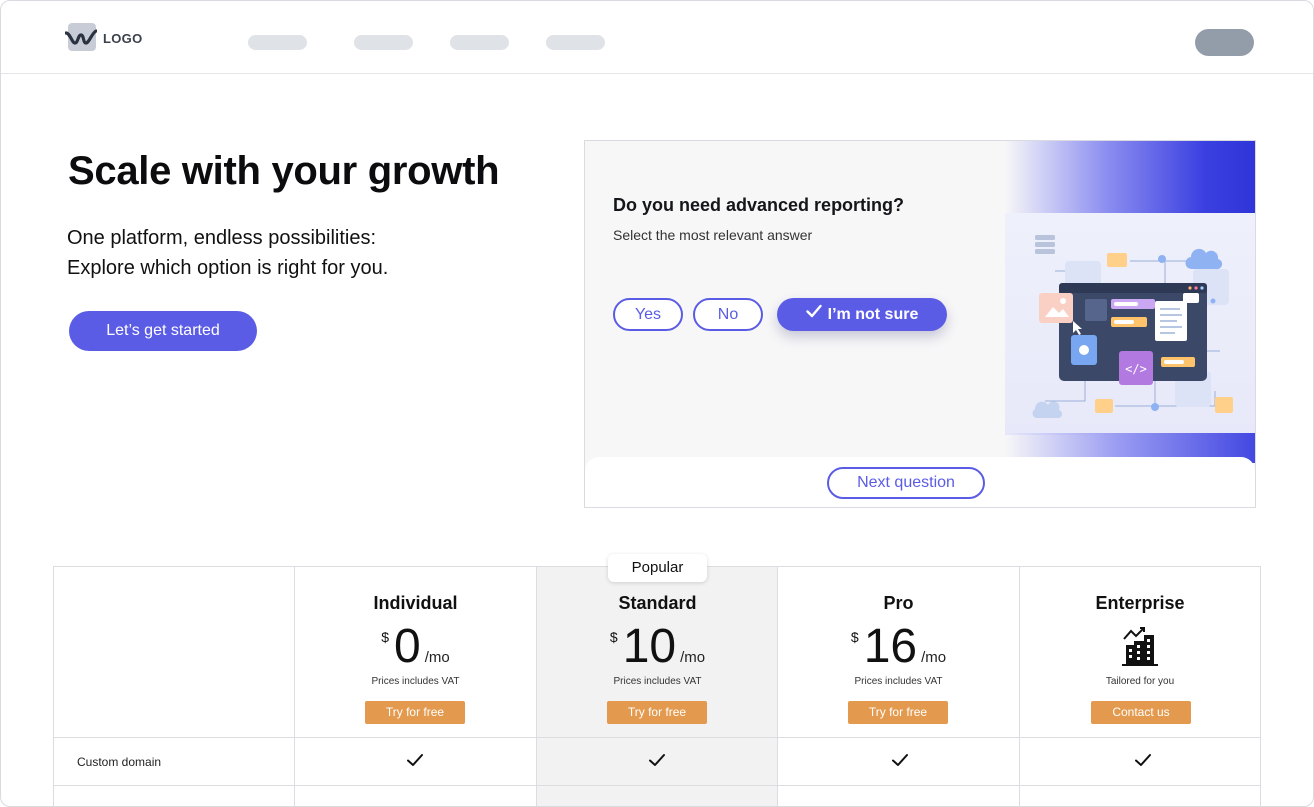  I want to click on quiz-footer: Next question, so click(920, 482).